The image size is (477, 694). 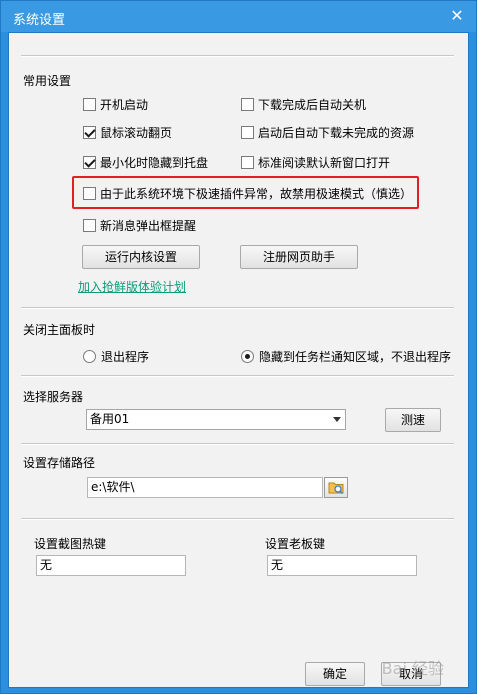 I want to click on server-select: 备用01, so click(x=216, y=419).